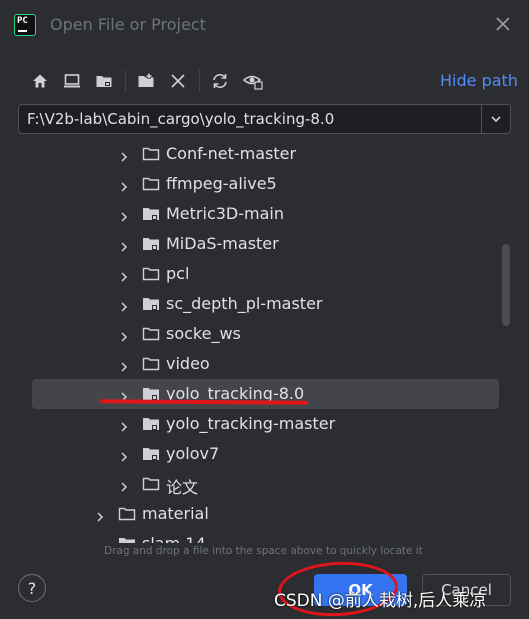 The width and height of the screenshot is (529, 619). What do you see at coordinates (380, 601) in the screenshot?
I see `watermark: CSDN @前人栽树,后人乘凉` at bounding box center [380, 601].